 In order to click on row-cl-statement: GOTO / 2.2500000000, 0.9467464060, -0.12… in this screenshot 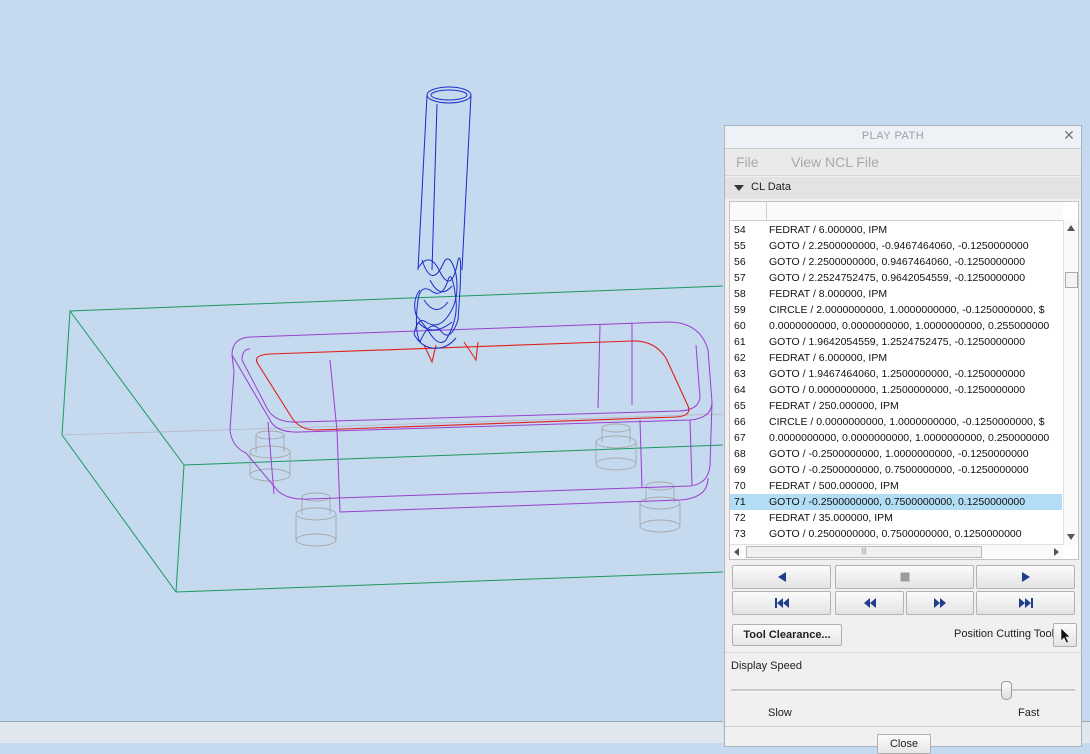, I will do `click(897, 262)`.